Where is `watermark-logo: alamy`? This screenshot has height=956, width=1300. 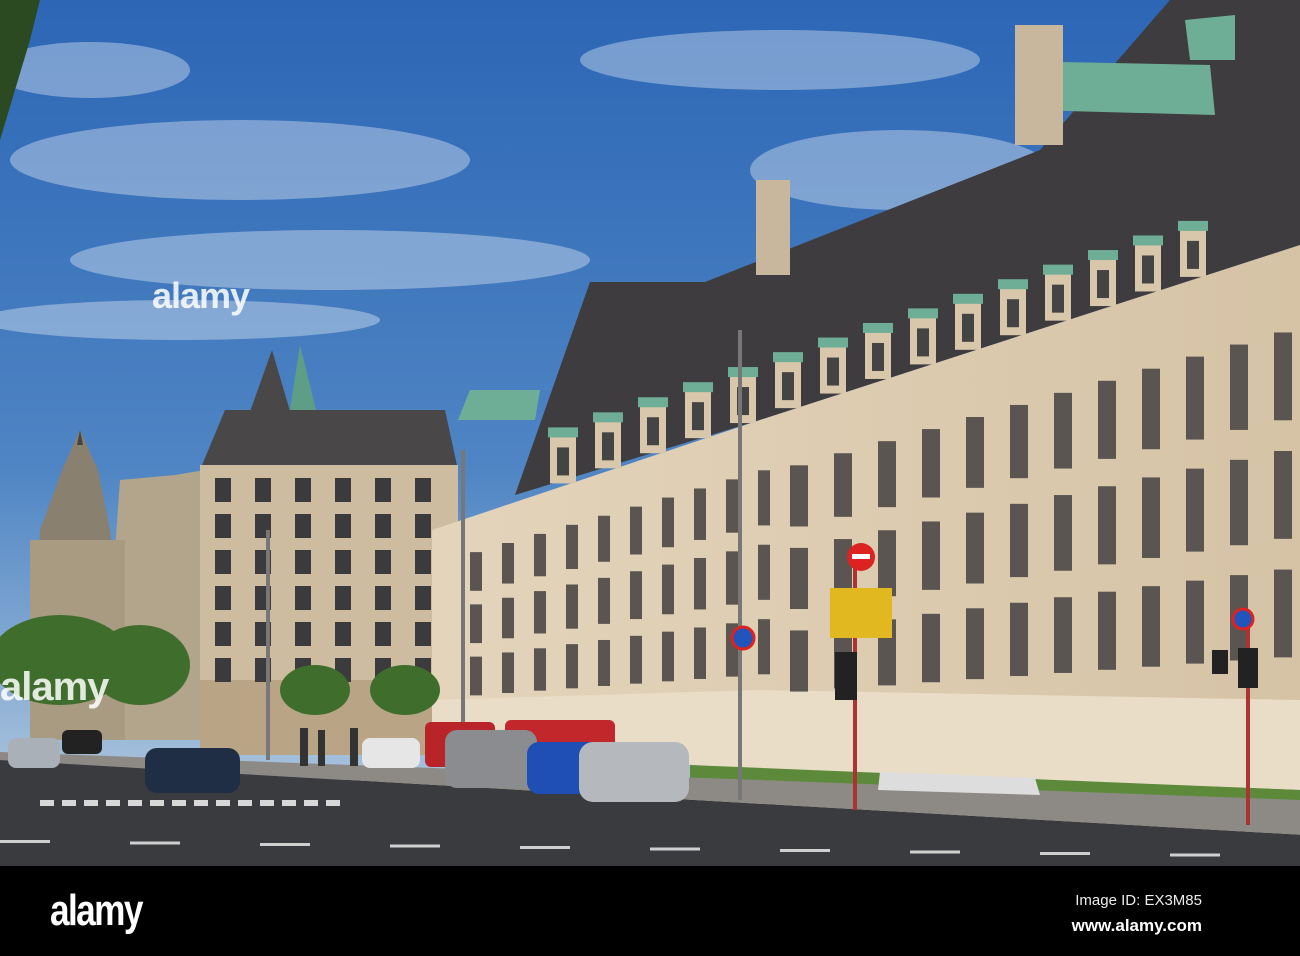
watermark-logo: alamy is located at coordinates (201, 295).